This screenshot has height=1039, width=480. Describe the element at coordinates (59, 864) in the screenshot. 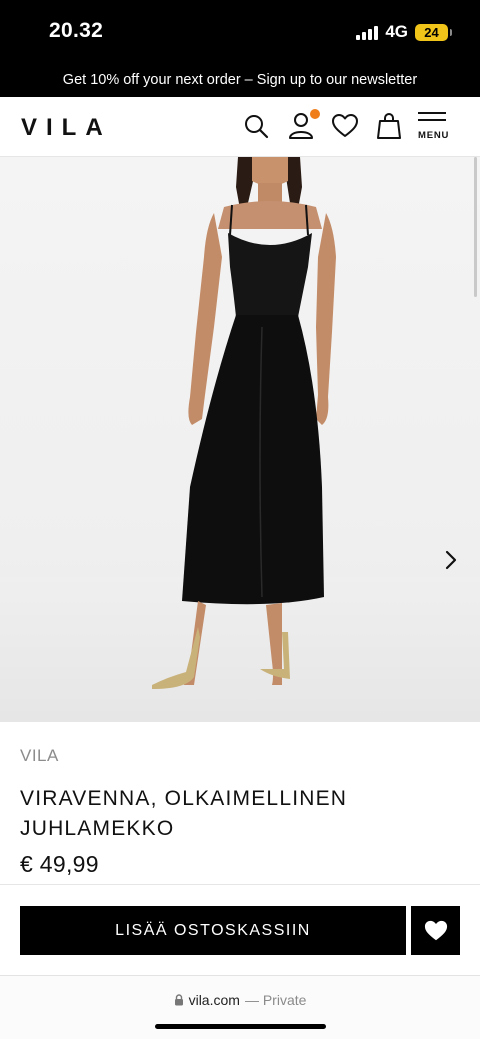

I see `product-price: € 49,99` at that location.